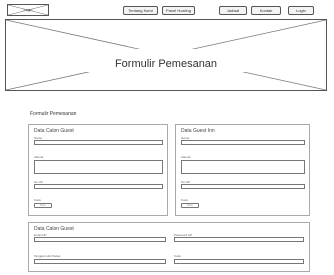  I want to click on field-label-tanggal-lahir: Tanggal Lahir/Kelas, so click(47, 256).